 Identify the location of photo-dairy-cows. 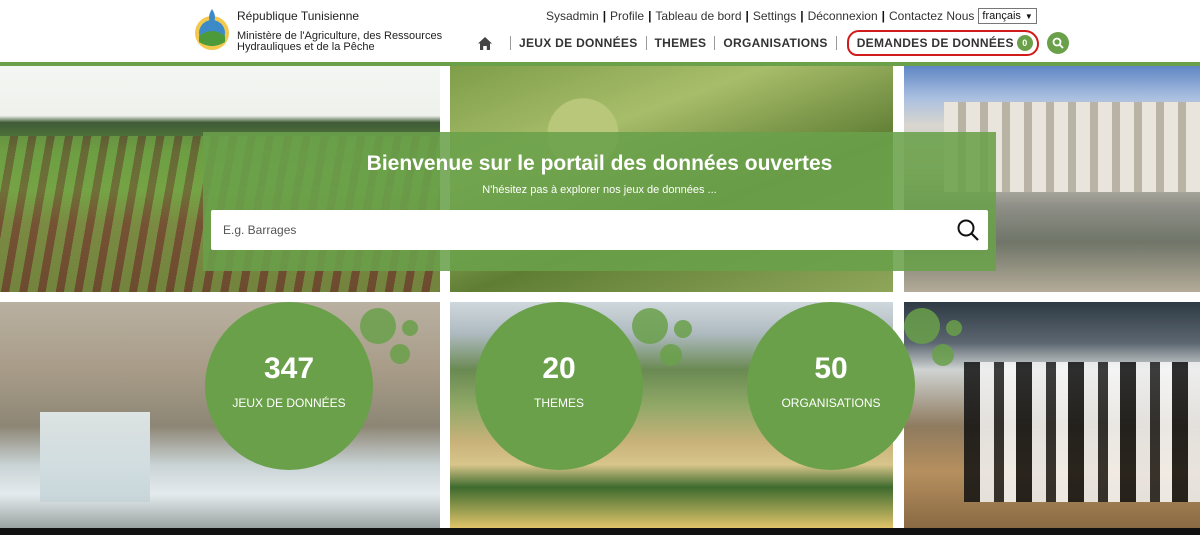
(1052, 415).